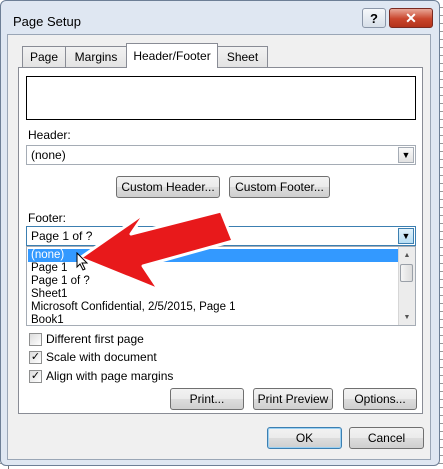 The image size is (443, 469). I want to click on tab-margins: Margins, so click(96, 56).